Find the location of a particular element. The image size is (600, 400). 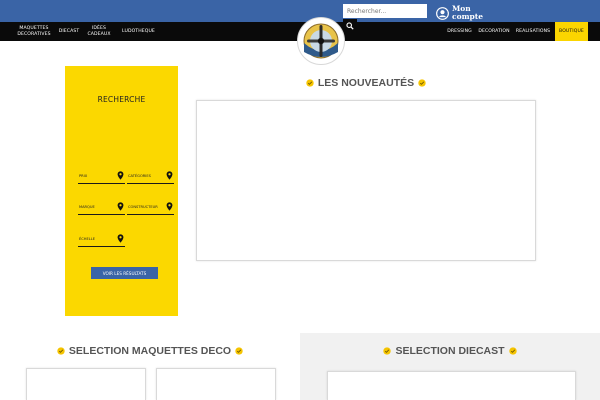

section-title-nouveautes: LES NOUVEAUTÉS is located at coordinates (366, 83).